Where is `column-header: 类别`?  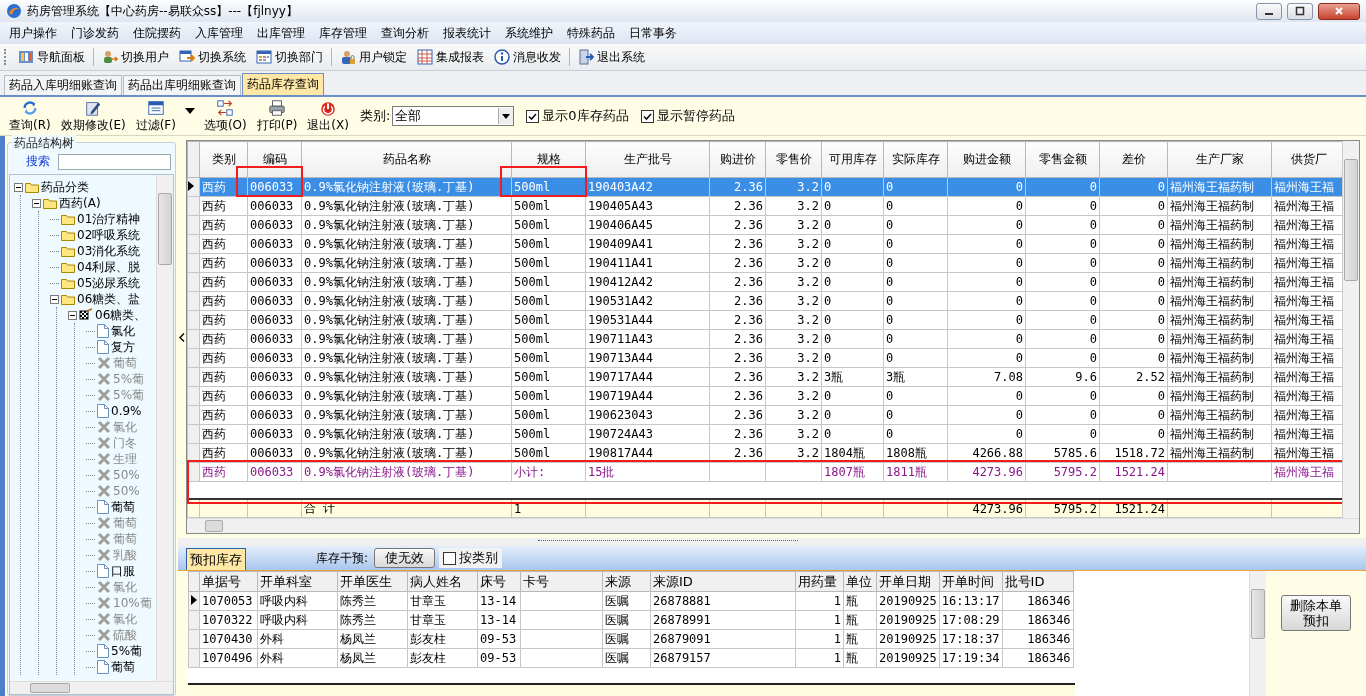 column-header: 类别 is located at coordinates (223, 159).